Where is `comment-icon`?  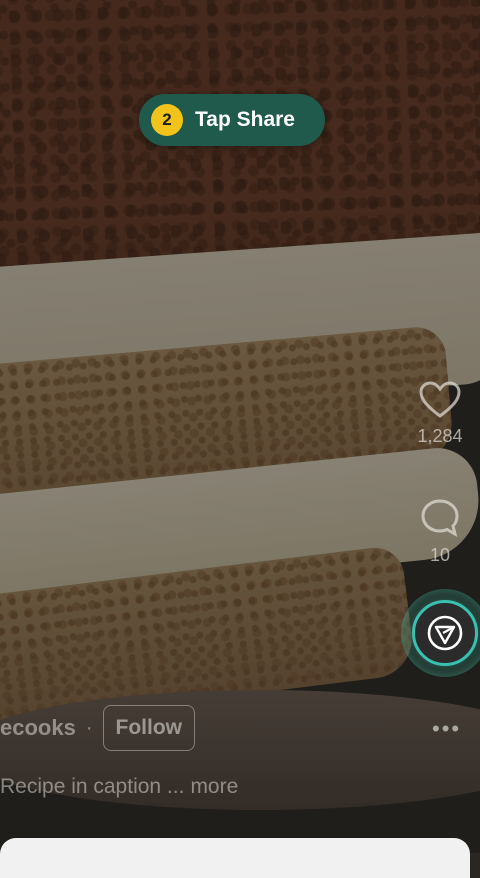 comment-icon is located at coordinates (440, 518).